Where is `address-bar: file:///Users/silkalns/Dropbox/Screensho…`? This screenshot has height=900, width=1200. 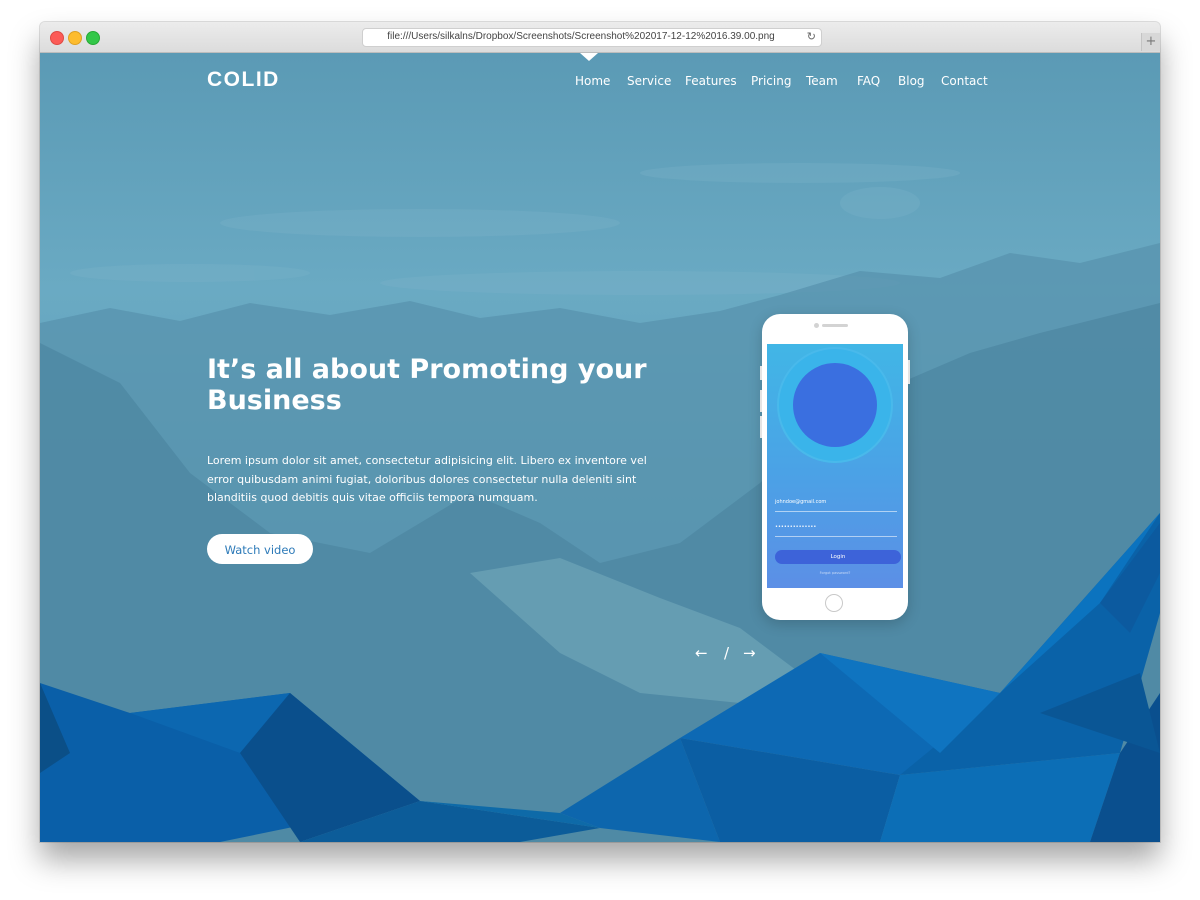
address-bar: file:///Users/silkalns/Dropbox/Screensho… is located at coordinates (592, 37).